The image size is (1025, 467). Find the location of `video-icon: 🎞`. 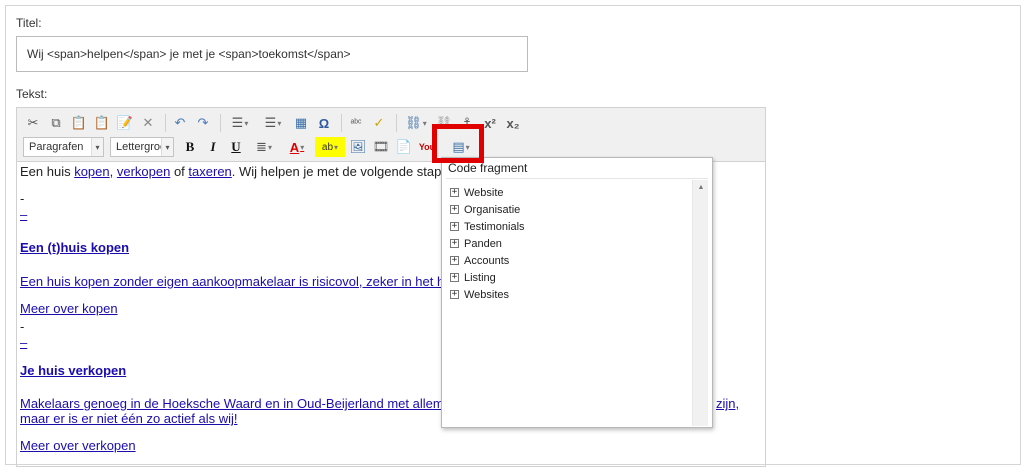

video-icon: 🎞 is located at coordinates (381, 147).